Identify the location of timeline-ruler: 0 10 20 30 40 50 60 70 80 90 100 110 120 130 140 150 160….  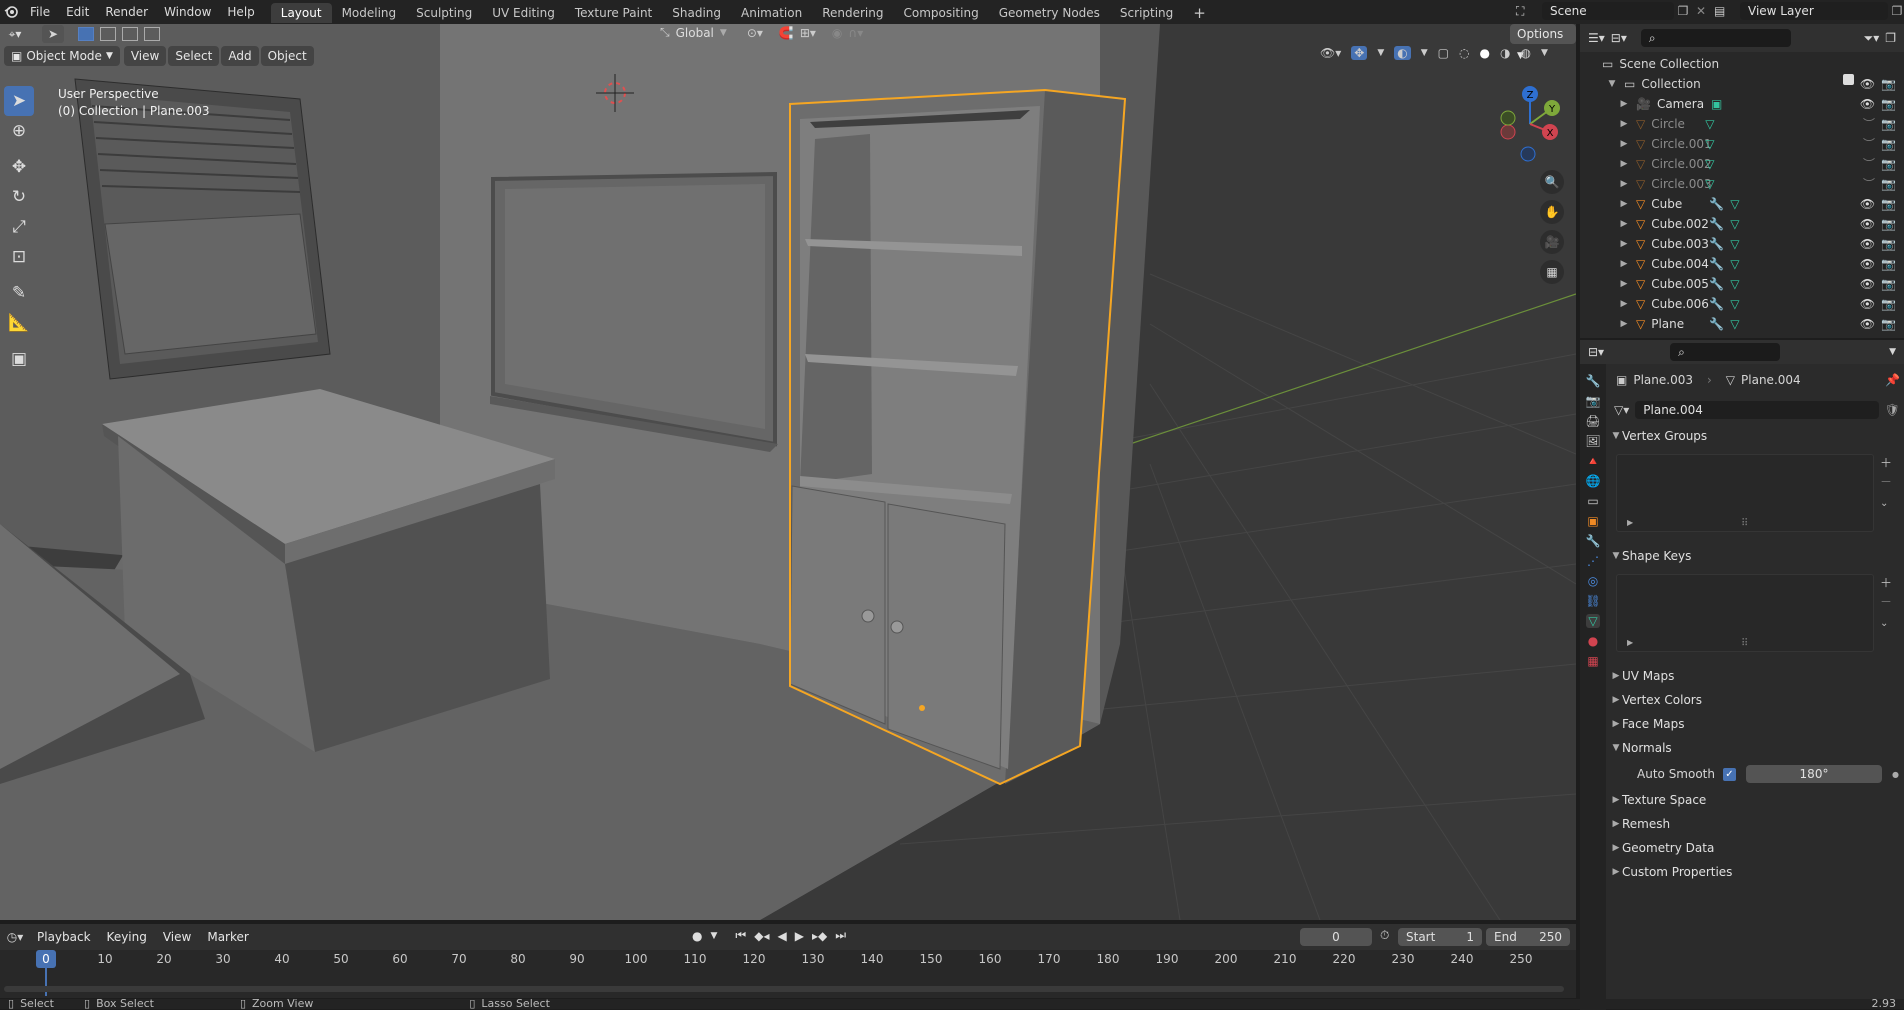
(788, 973).